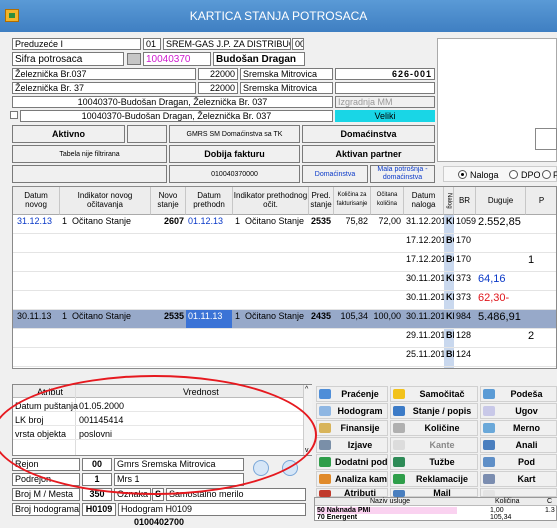 The width and height of the screenshot is (557, 528). What do you see at coordinates (436, 517) in the screenshot?
I see `service-row: 70 Energent 105,34` at bounding box center [436, 517].